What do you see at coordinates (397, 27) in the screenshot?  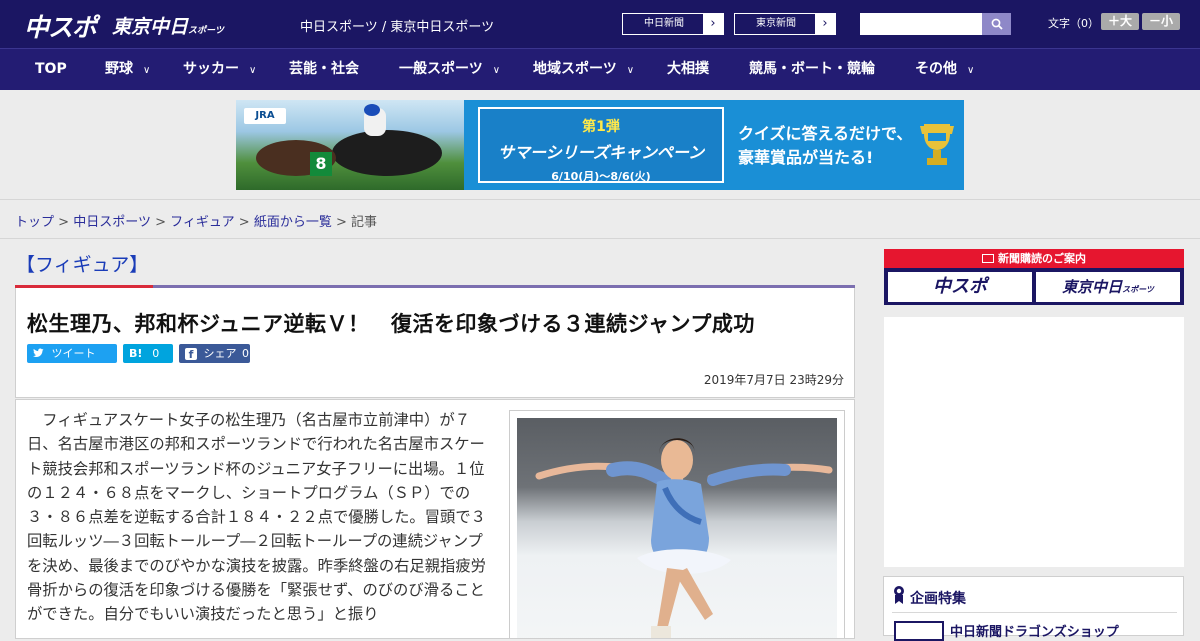 I see `site-tagline: 中日スポーツ / 東京中日スポーツ` at bounding box center [397, 27].